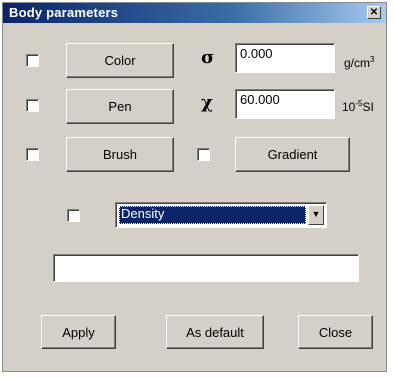  What do you see at coordinates (208, 57) in the screenshot?
I see `density-symbol: σ` at bounding box center [208, 57].